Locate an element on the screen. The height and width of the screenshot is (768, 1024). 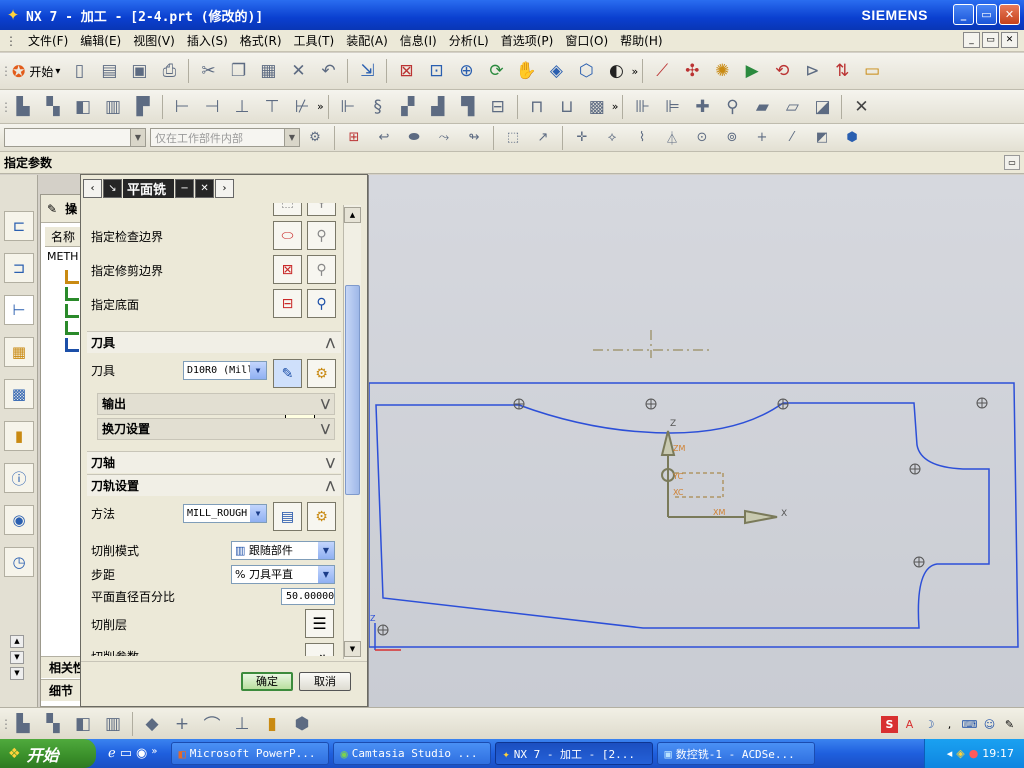
select-floor-button: ⊟ is located at coordinates (287, 303).